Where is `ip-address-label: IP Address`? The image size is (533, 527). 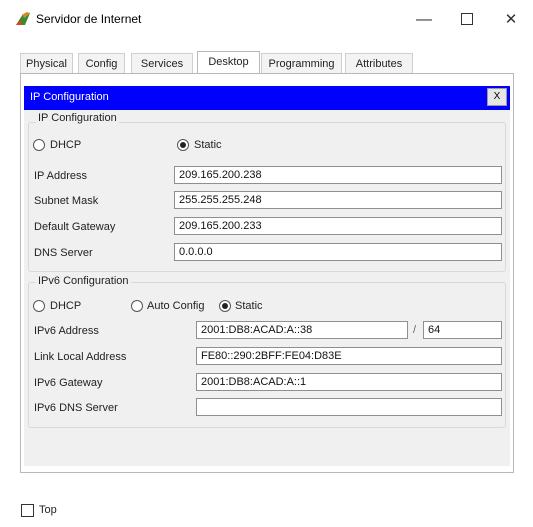 ip-address-label: IP Address is located at coordinates (60, 176).